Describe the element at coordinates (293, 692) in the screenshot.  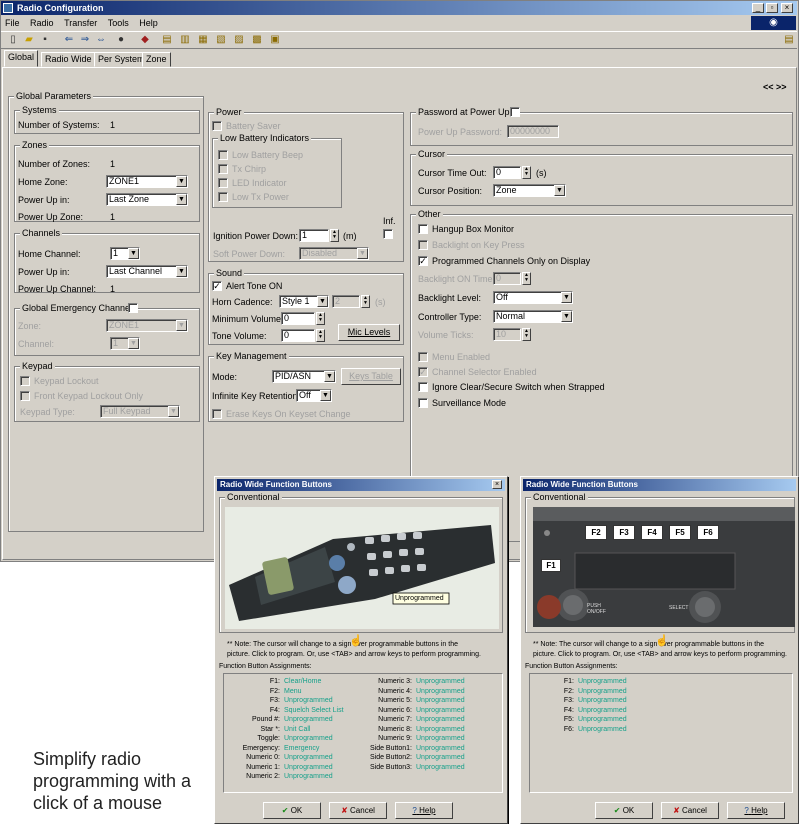
I see `assign-value: Menu` at that location.